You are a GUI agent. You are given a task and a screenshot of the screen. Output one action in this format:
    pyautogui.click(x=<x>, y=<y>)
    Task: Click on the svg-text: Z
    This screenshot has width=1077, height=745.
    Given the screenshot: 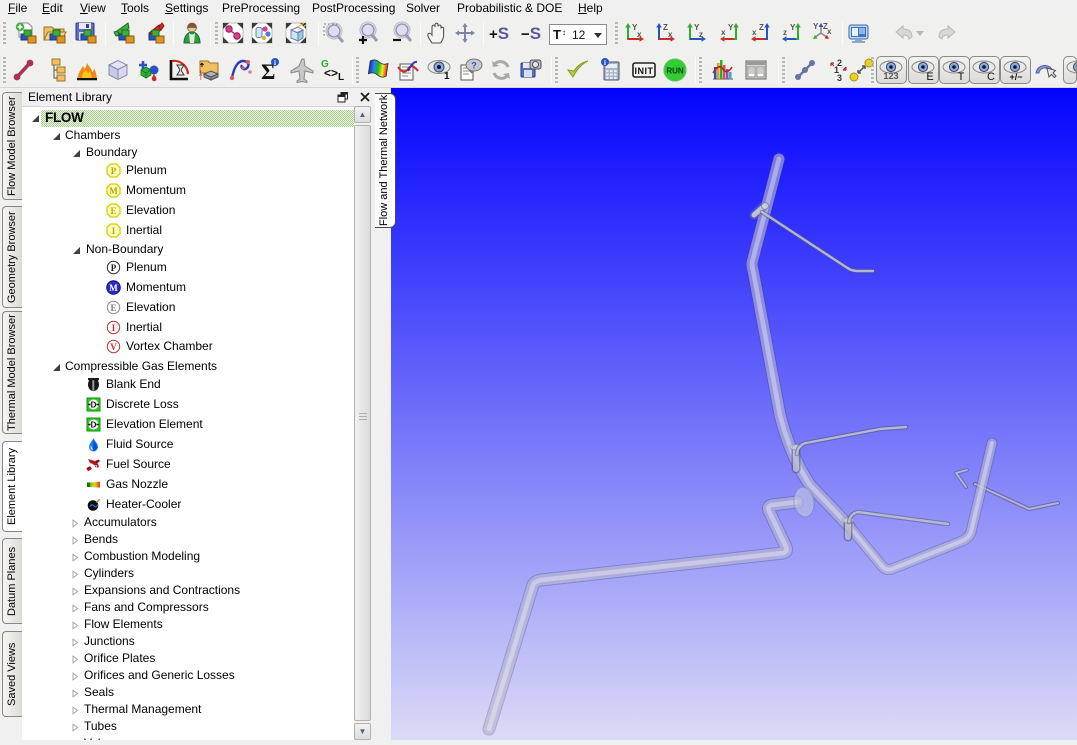 What is the action you would take?
    pyautogui.click(x=761, y=27)
    